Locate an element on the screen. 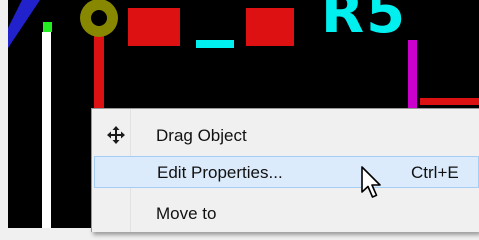 The width and height of the screenshot is (479, 240). green-marker is located at coordinates (47, 27).